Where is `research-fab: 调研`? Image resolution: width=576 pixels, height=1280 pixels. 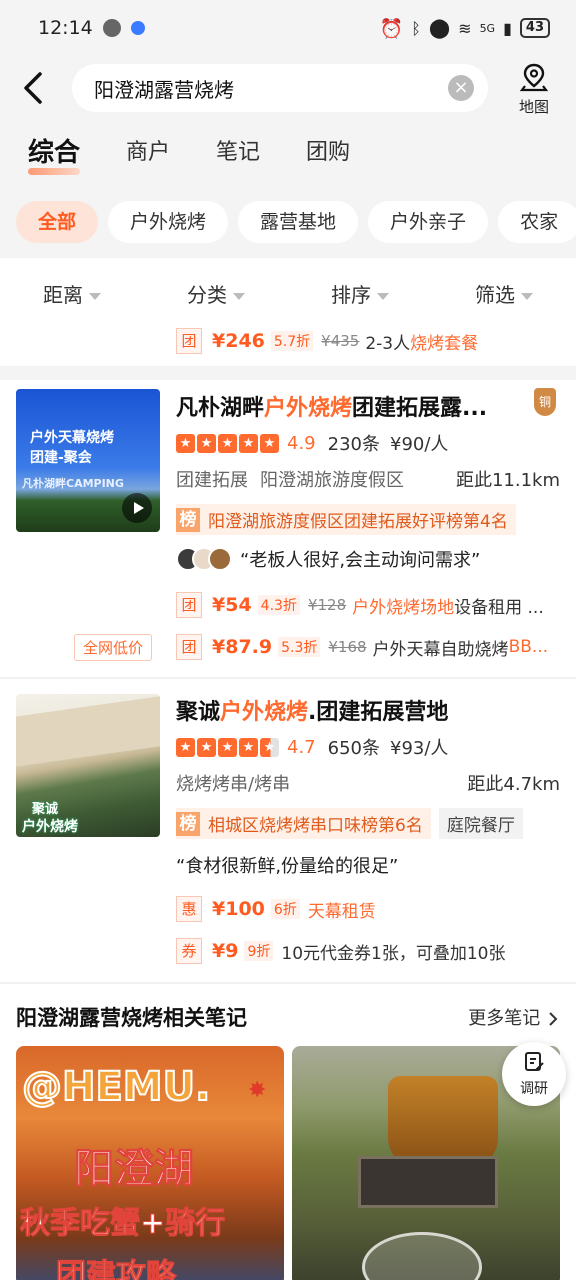 research-fab: 调研 is located at coordinates (534, 1074).